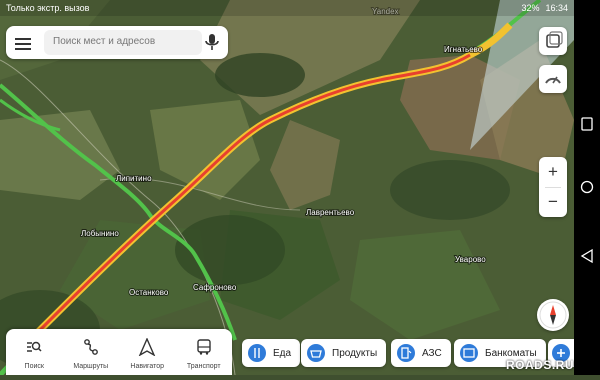 The height and width of the screenshot is (380, 600). Describe the element at coordinates (90, 347) in the screenshot. I see `route-icon` at that location.